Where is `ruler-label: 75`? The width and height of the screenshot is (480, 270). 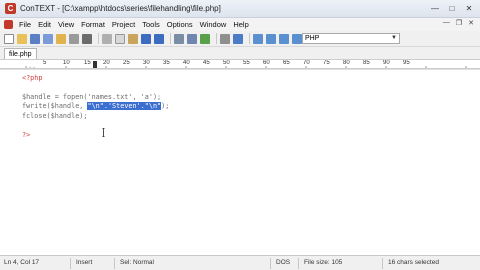
ruler-label: 75 is located at coordinates (326, 63).